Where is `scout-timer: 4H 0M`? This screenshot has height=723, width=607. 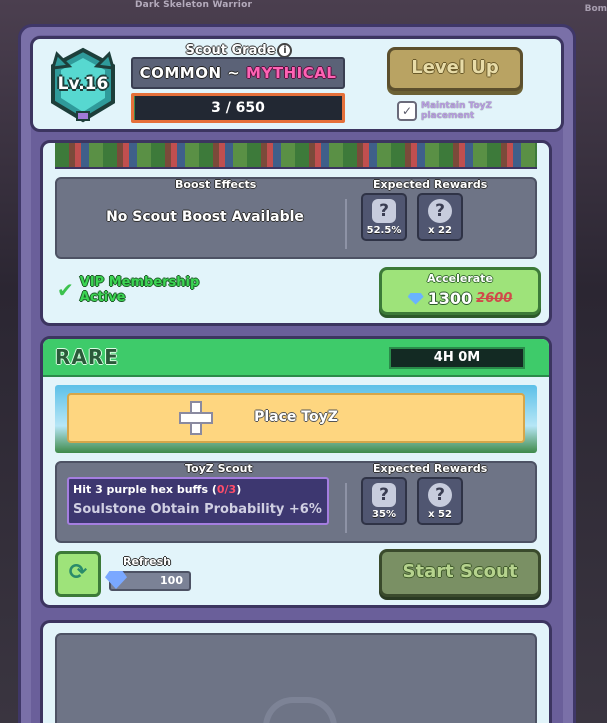
scout-timer: 4H 0M is located at coordinates (457, 358).